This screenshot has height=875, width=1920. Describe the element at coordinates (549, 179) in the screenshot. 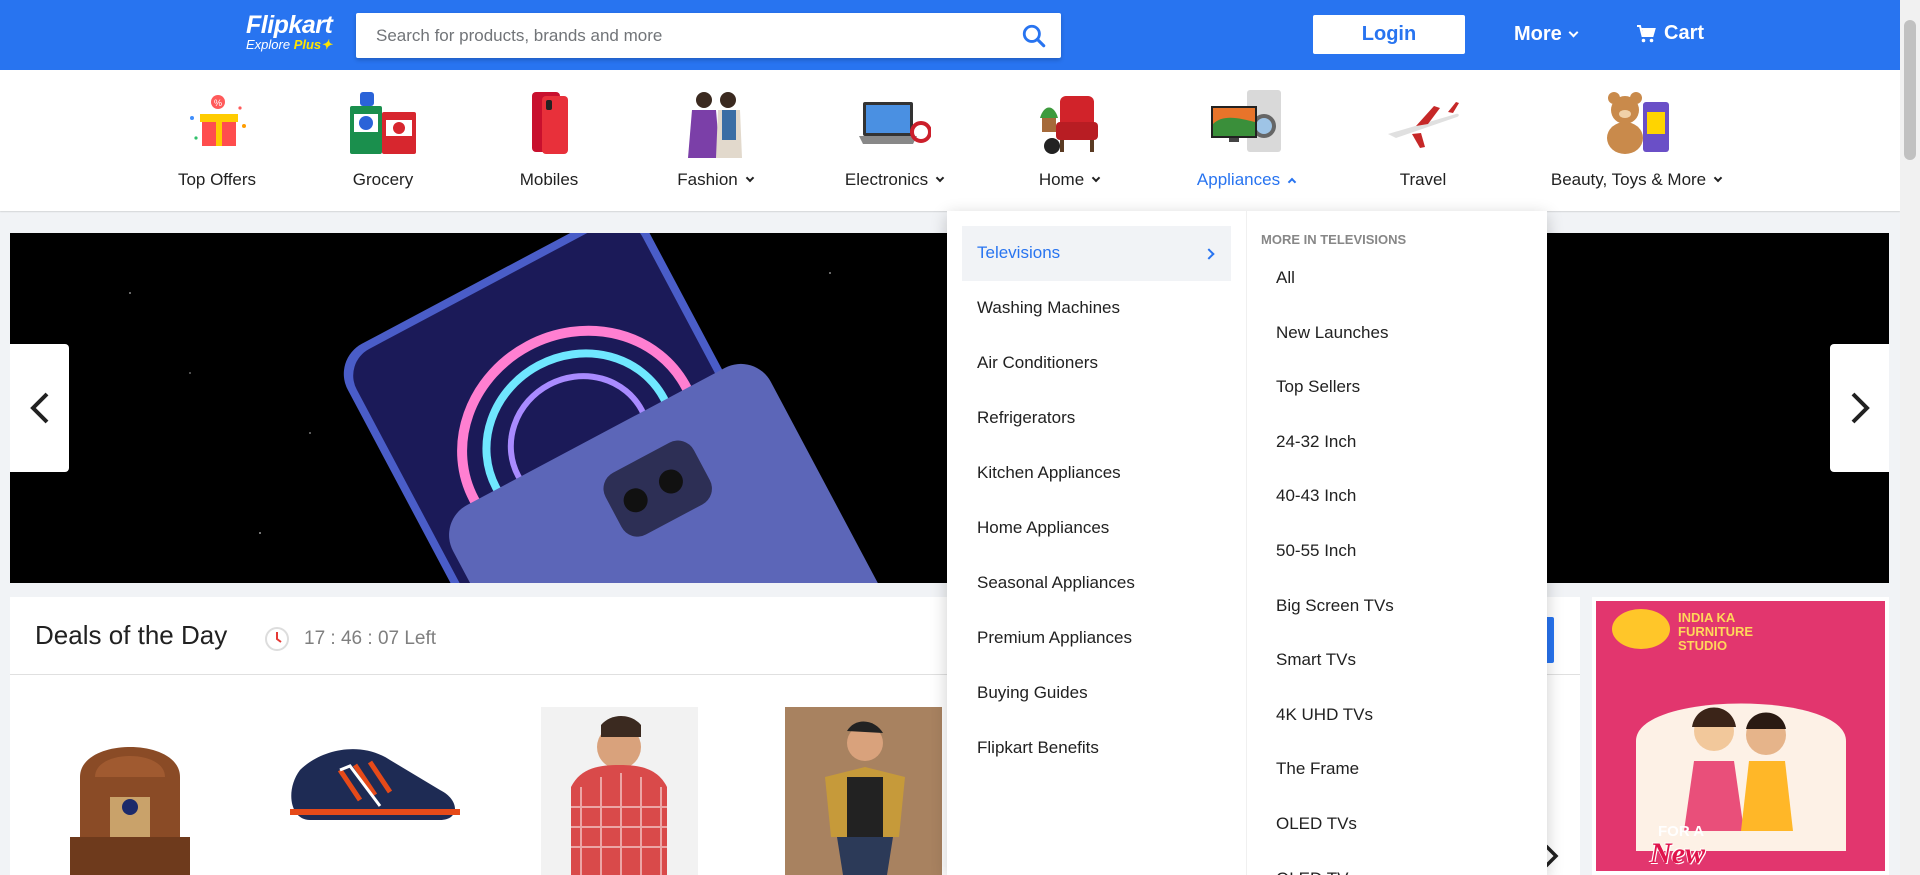

I see `category-label: Mobiles` at that location.